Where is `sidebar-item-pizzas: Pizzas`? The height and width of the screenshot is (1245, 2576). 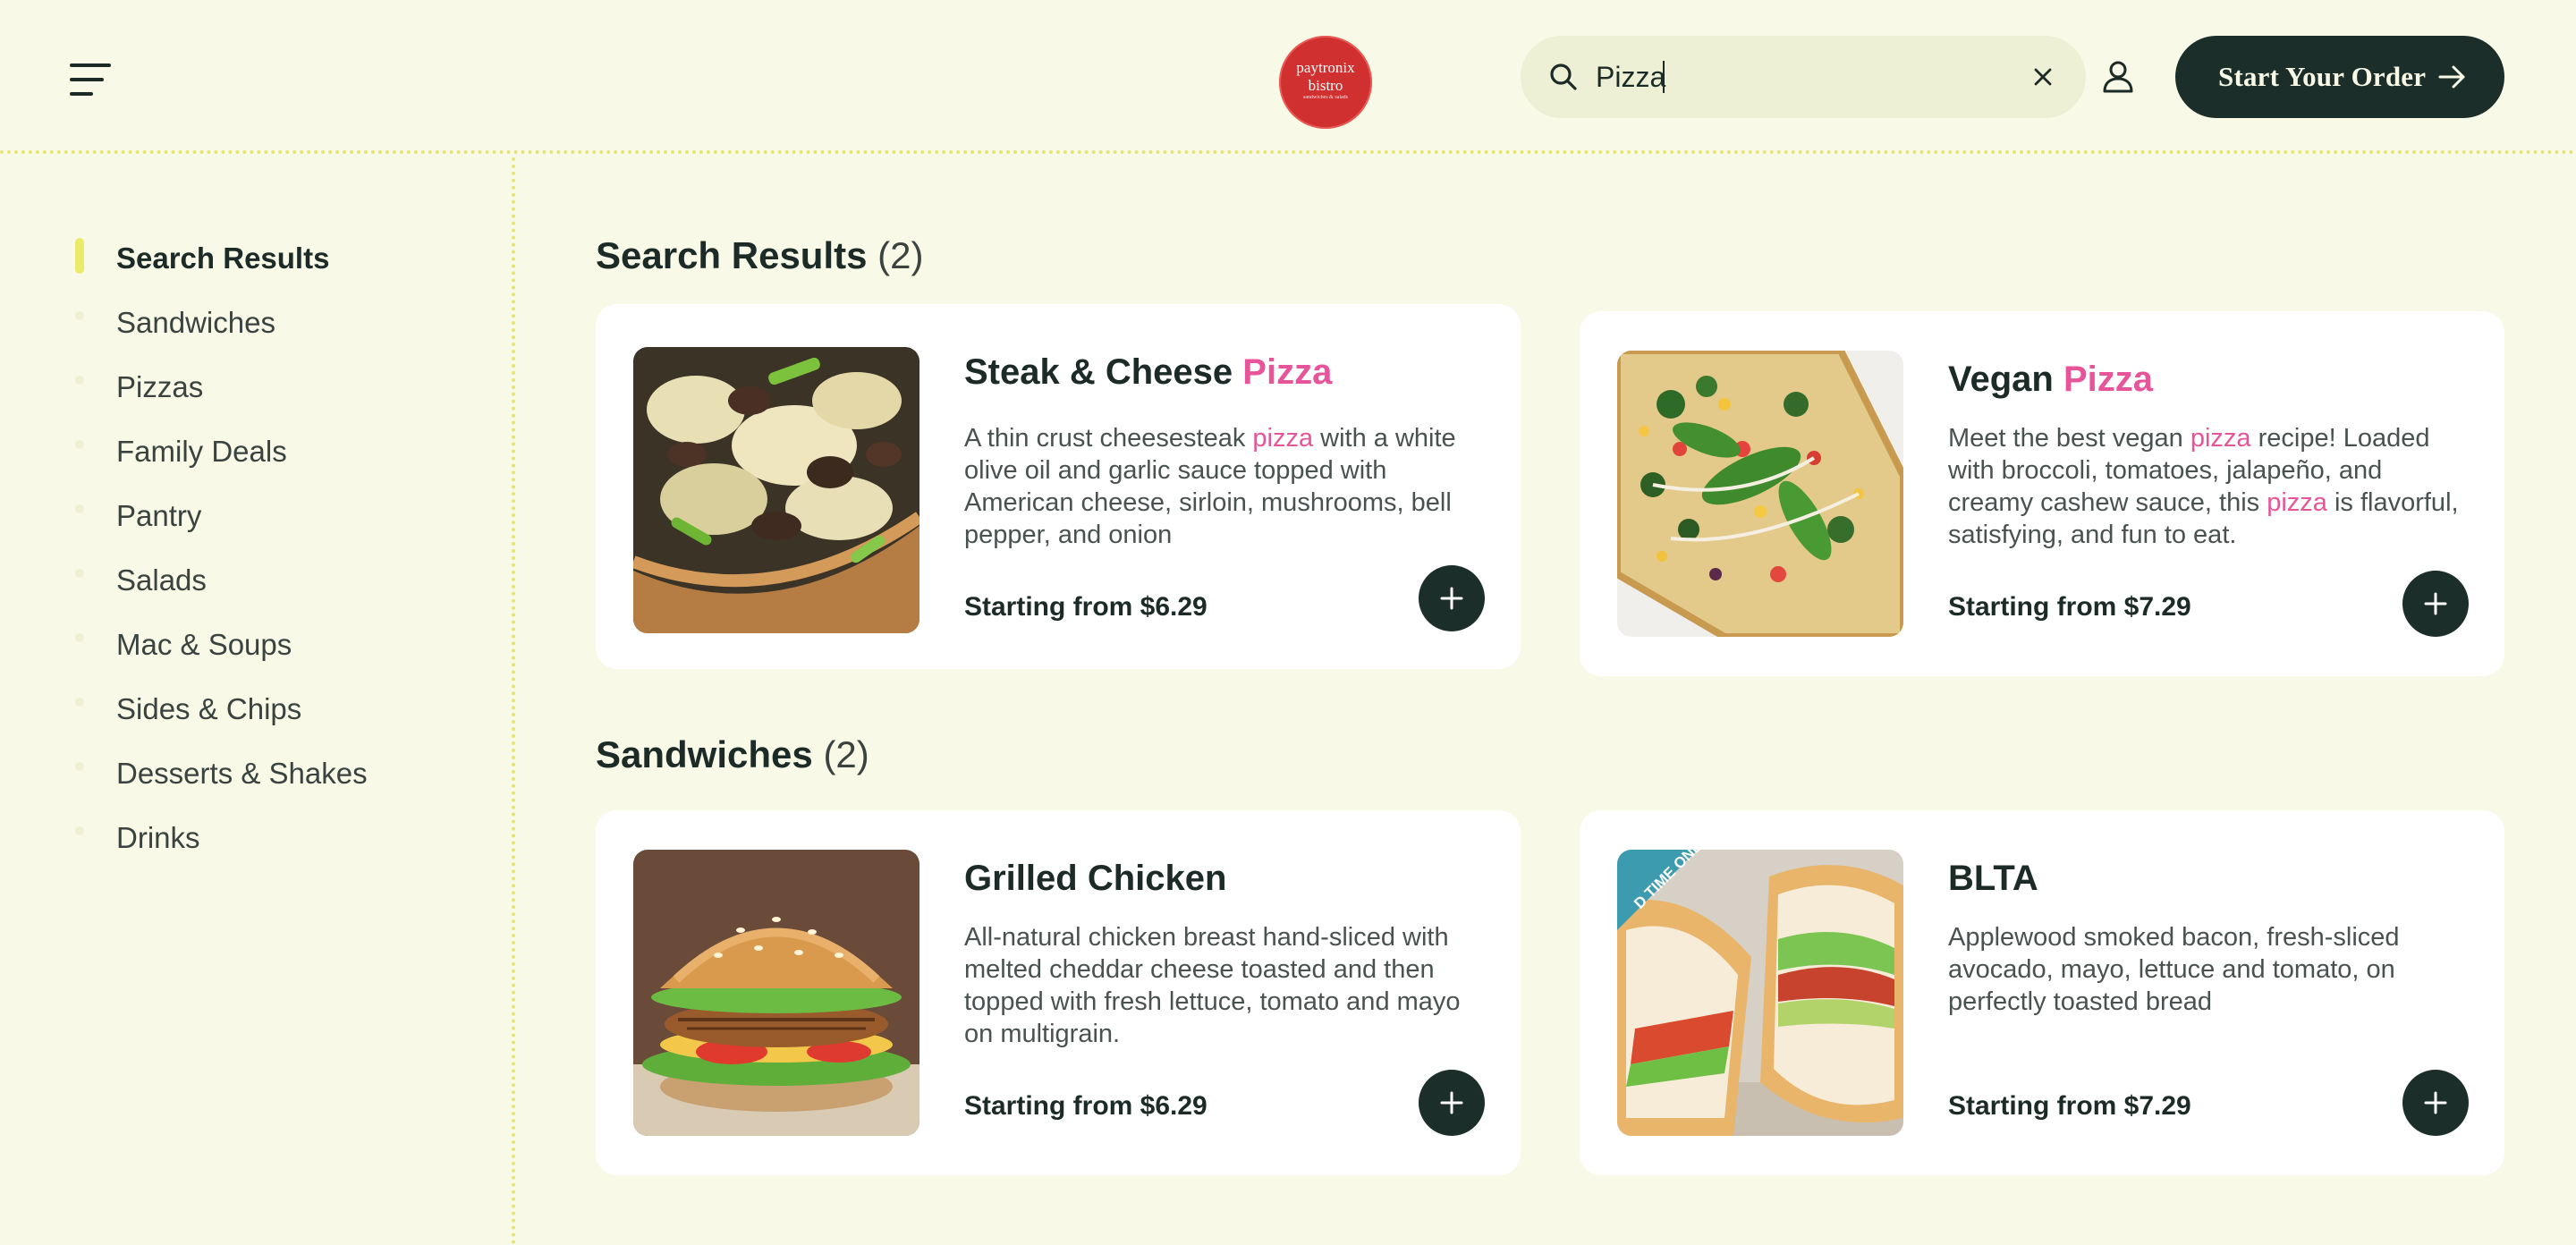
sidebar-item-pizzas: Pizzas is located at coordinates (266, 386).